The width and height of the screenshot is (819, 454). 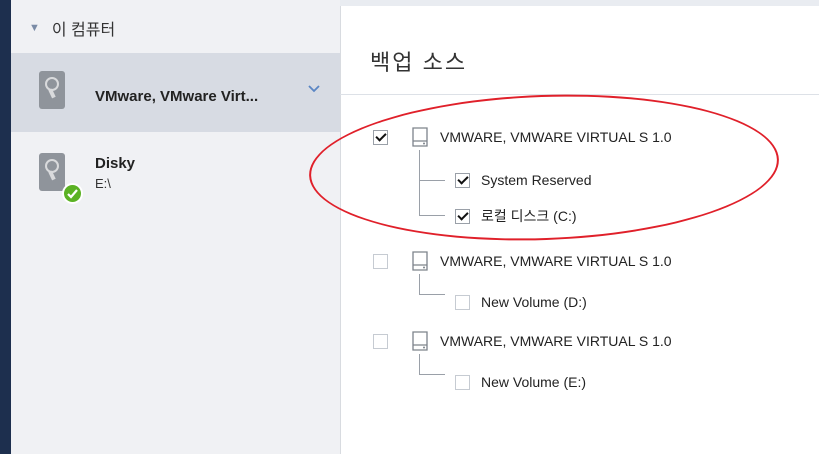 What do you see at coordinates (534, 302) in the screenshot?
I see `partition-label: New Volume (D:)` at bounding box center [534, 302].